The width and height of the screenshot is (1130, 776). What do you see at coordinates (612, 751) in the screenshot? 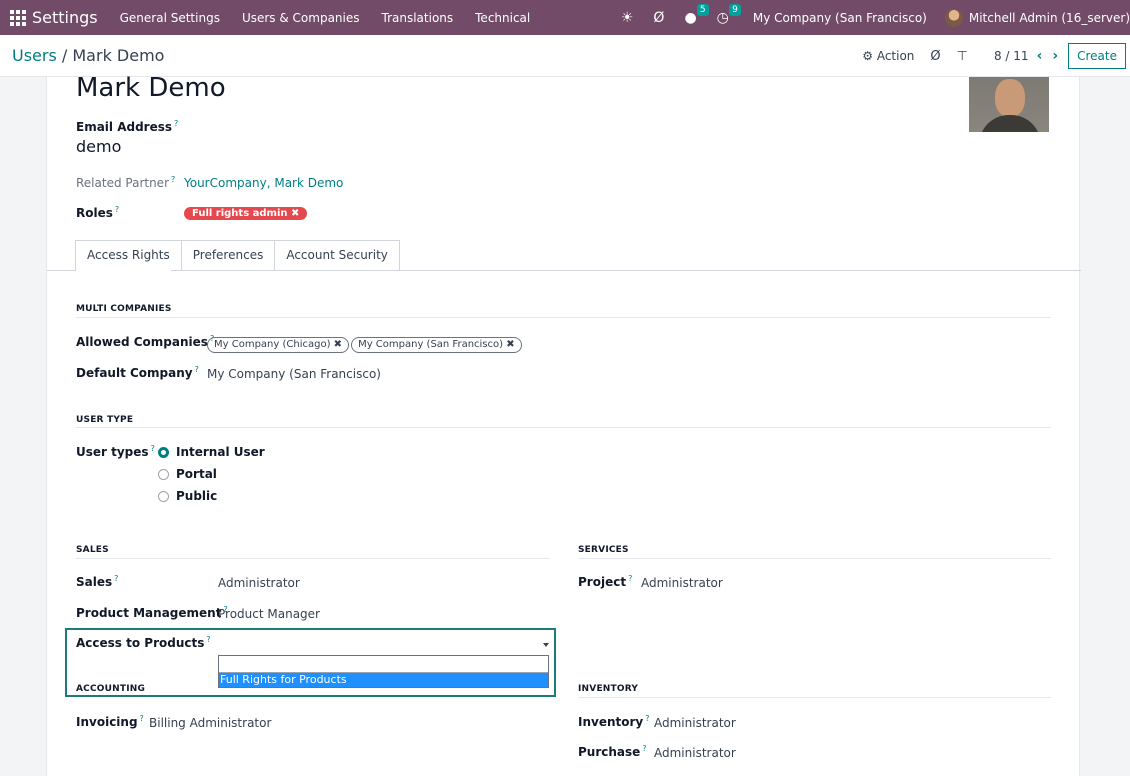
I see `purchase-label: Purchase?` at bounding box center [612, 751].